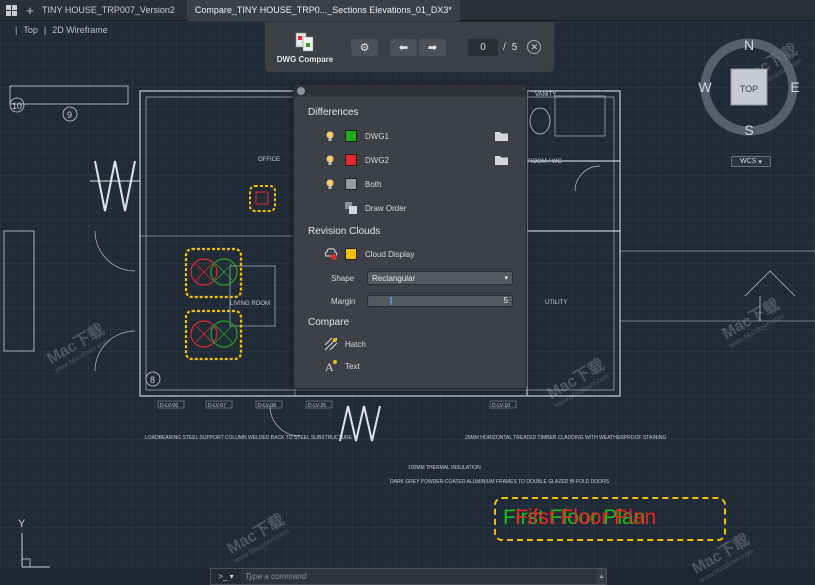 The image size is (815, 585). What do you see at coordinates (373, 184) in the screenshot?
I see `both-label: Both` at bounding box center [373, 184].